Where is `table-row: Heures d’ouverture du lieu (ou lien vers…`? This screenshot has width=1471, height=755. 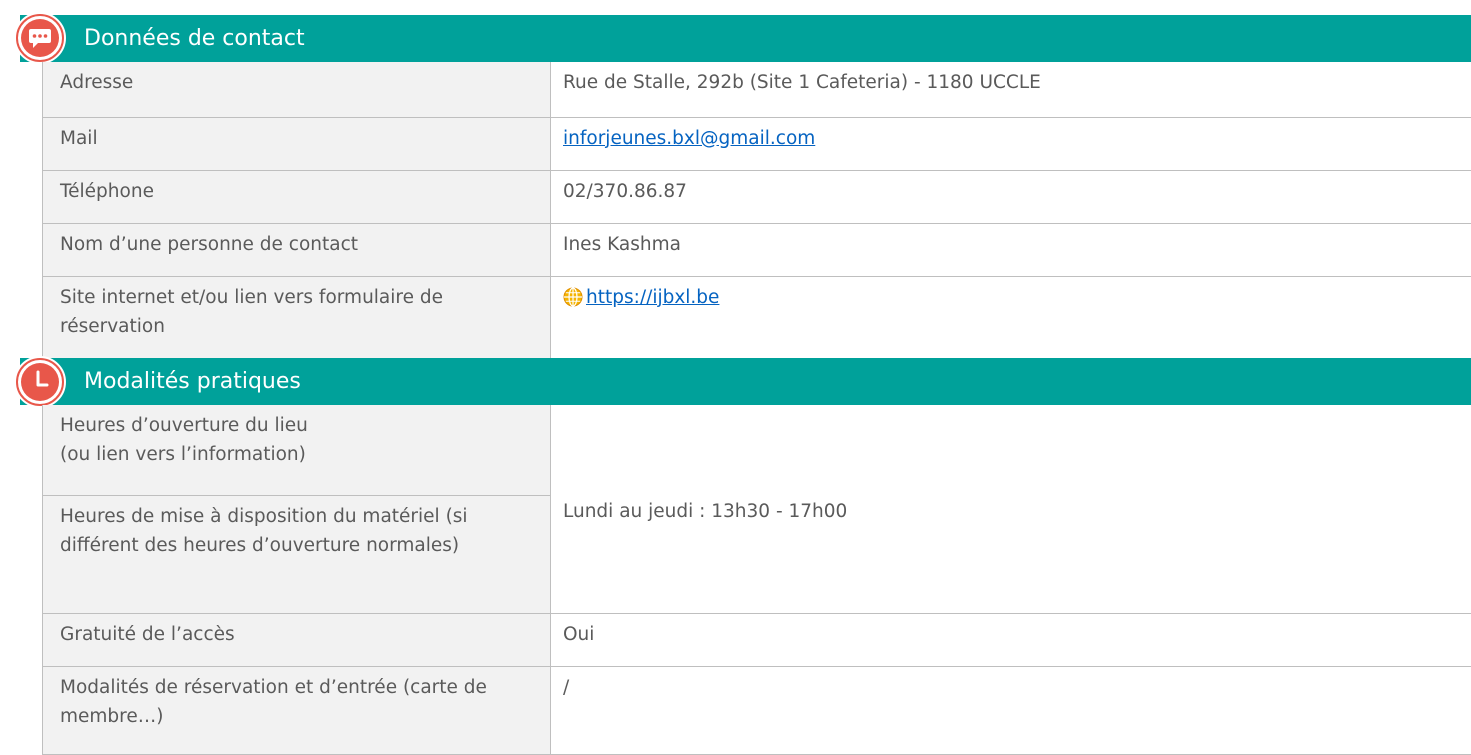 table-row: Heures d’ouverture du lieu (ou lien vers… is located at coordinates (757, 450).